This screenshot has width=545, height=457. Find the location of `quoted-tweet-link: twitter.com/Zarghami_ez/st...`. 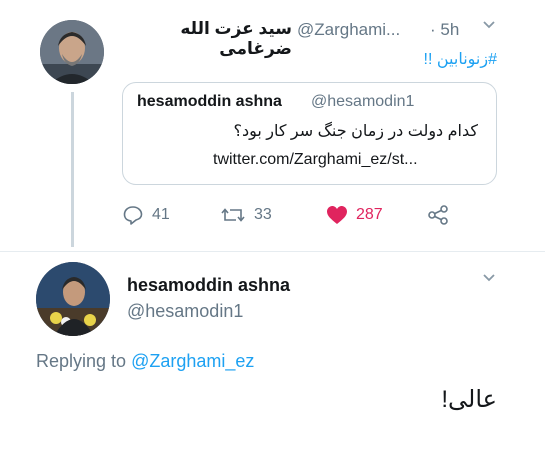

quoted-tweet-link: twitter.com/Zarghami_ez/st... is located at coordinates (315, 160).